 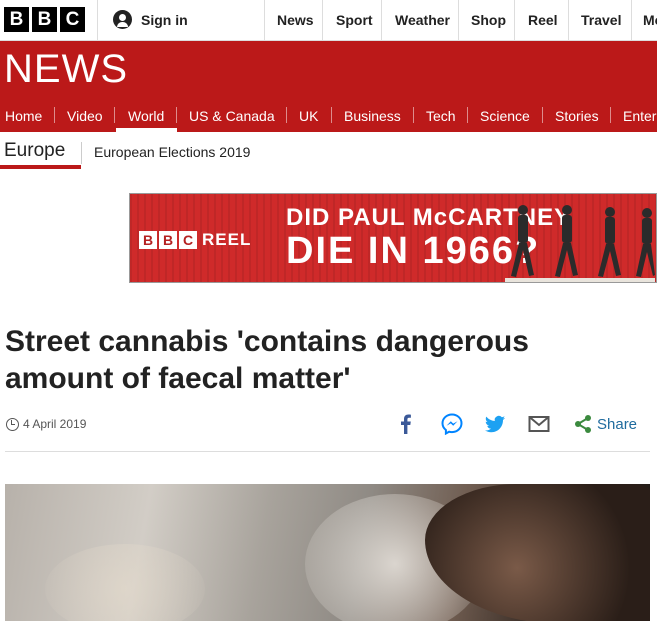 I want to click on share-icon, so click(x=583, y=424).